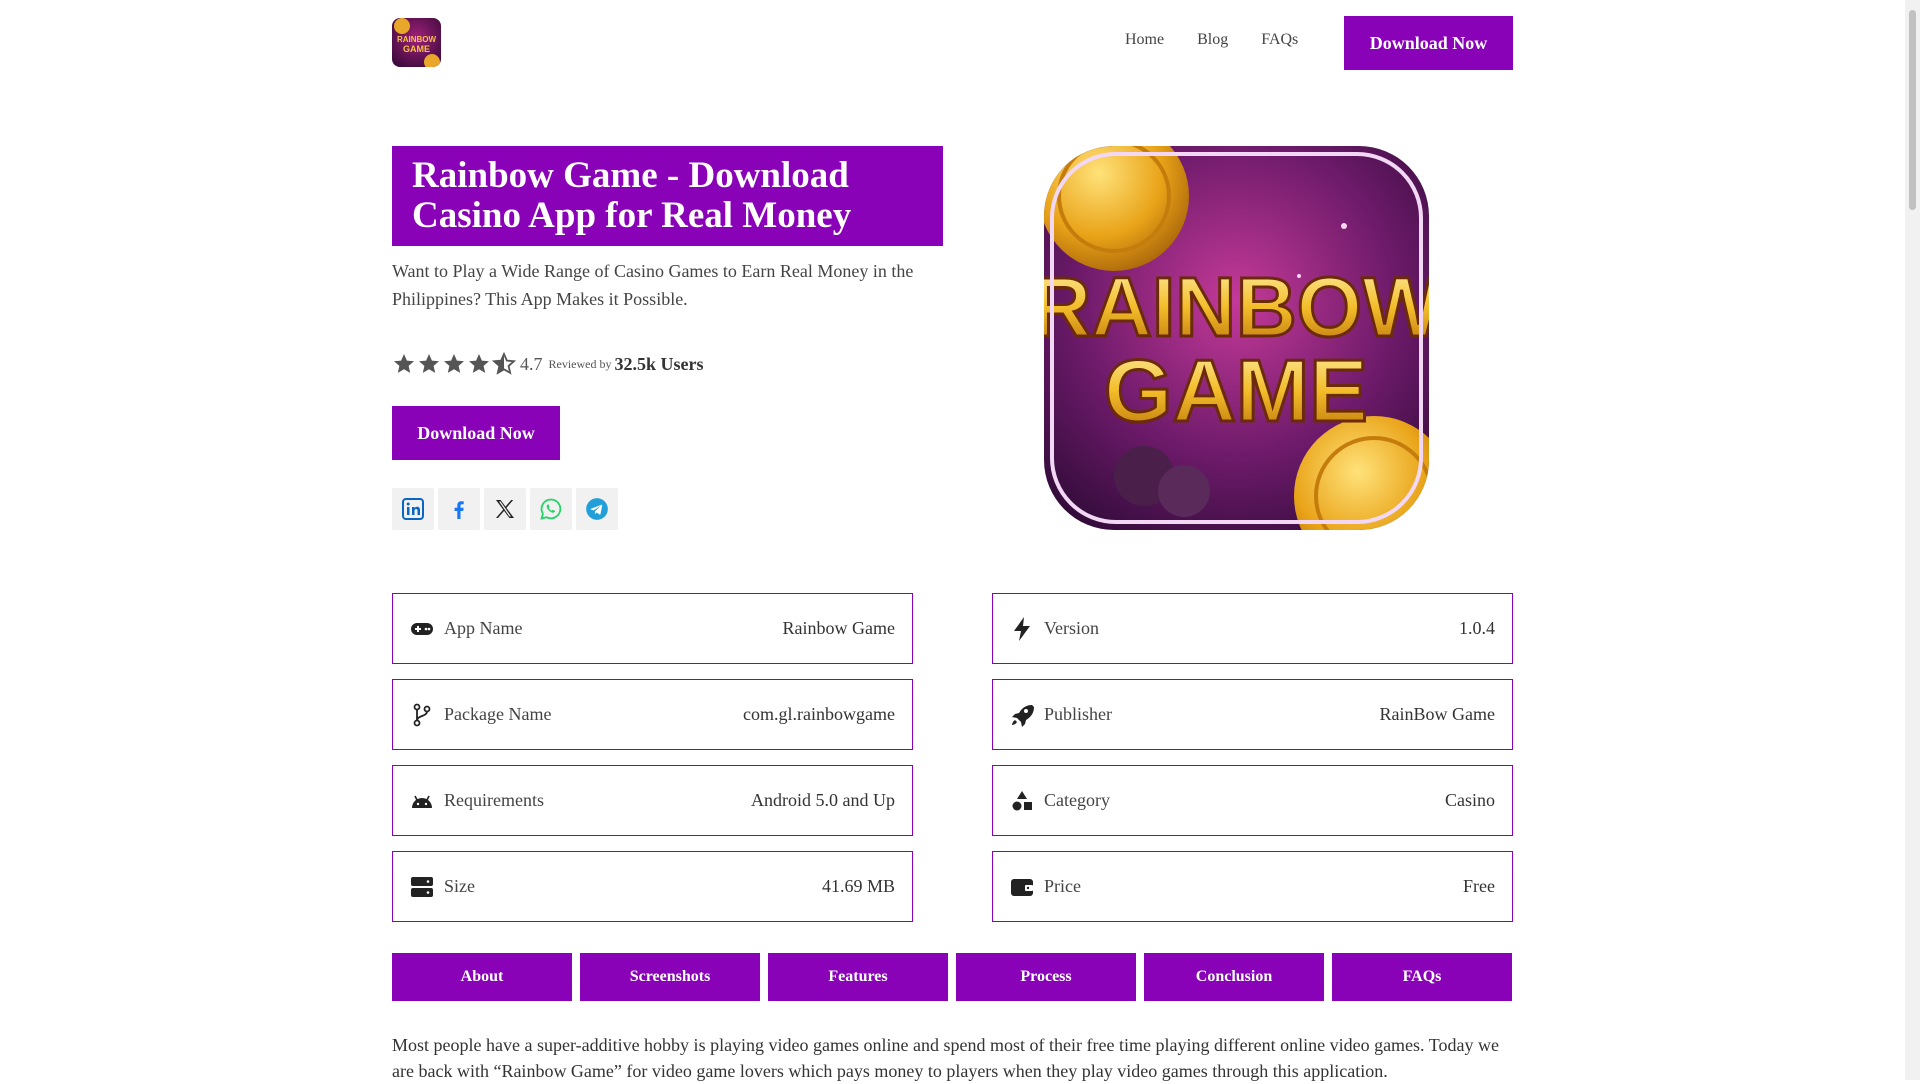 The width and height of the screenshot is (1920, 1084). I want to click on nav-faqs: FAQs, so click(1279, 40).